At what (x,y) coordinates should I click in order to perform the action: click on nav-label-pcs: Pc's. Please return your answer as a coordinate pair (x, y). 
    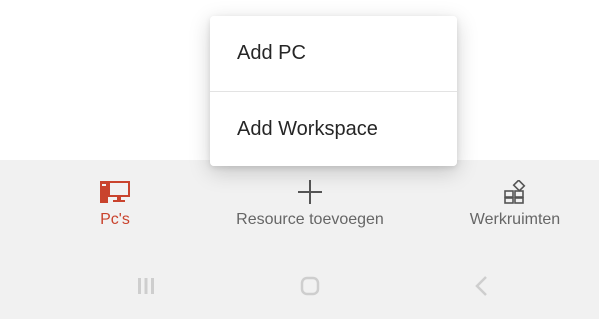
    Looking at the image, I should click on (115, 219).